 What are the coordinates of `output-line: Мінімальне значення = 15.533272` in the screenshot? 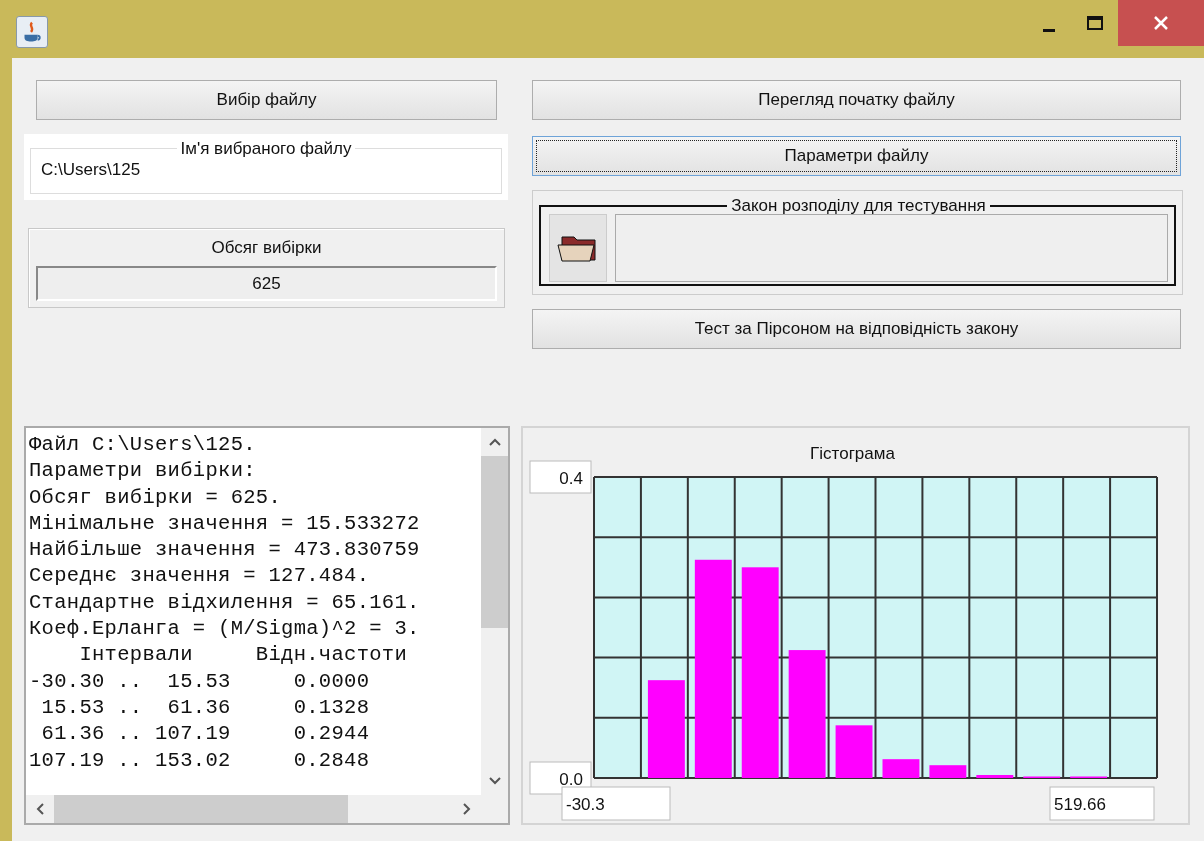 It's located at (225, 523).